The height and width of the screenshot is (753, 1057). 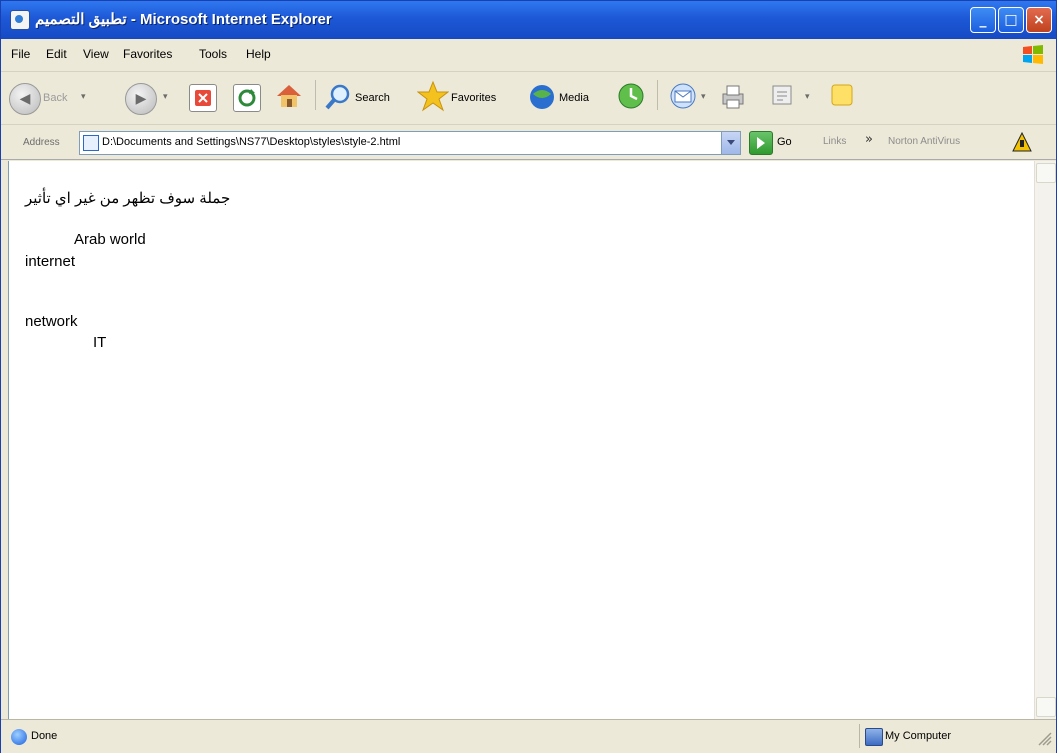 What do you see at coordinates (20, 20) in the screenshot?
I see `ie-page-icon` at bounding box center [20, 20].